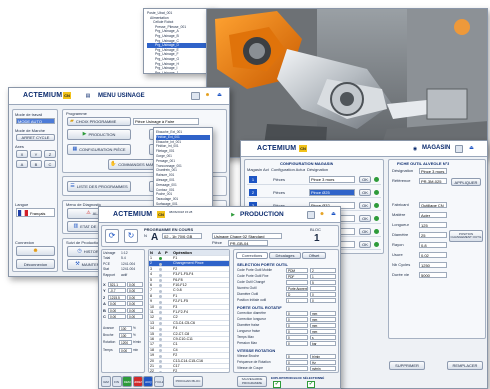 This screenshot has height=389, width=490. What do you see at coordinates (127, 381) in the screenshot?
I see `footer-button: DEM` at bounding box center [127, 381].